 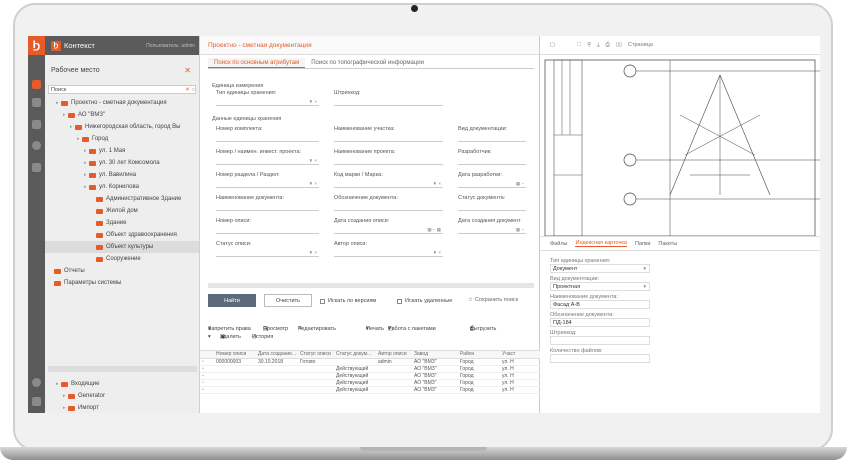 I want to click on favorites-icon, so click(x=36, y=167).